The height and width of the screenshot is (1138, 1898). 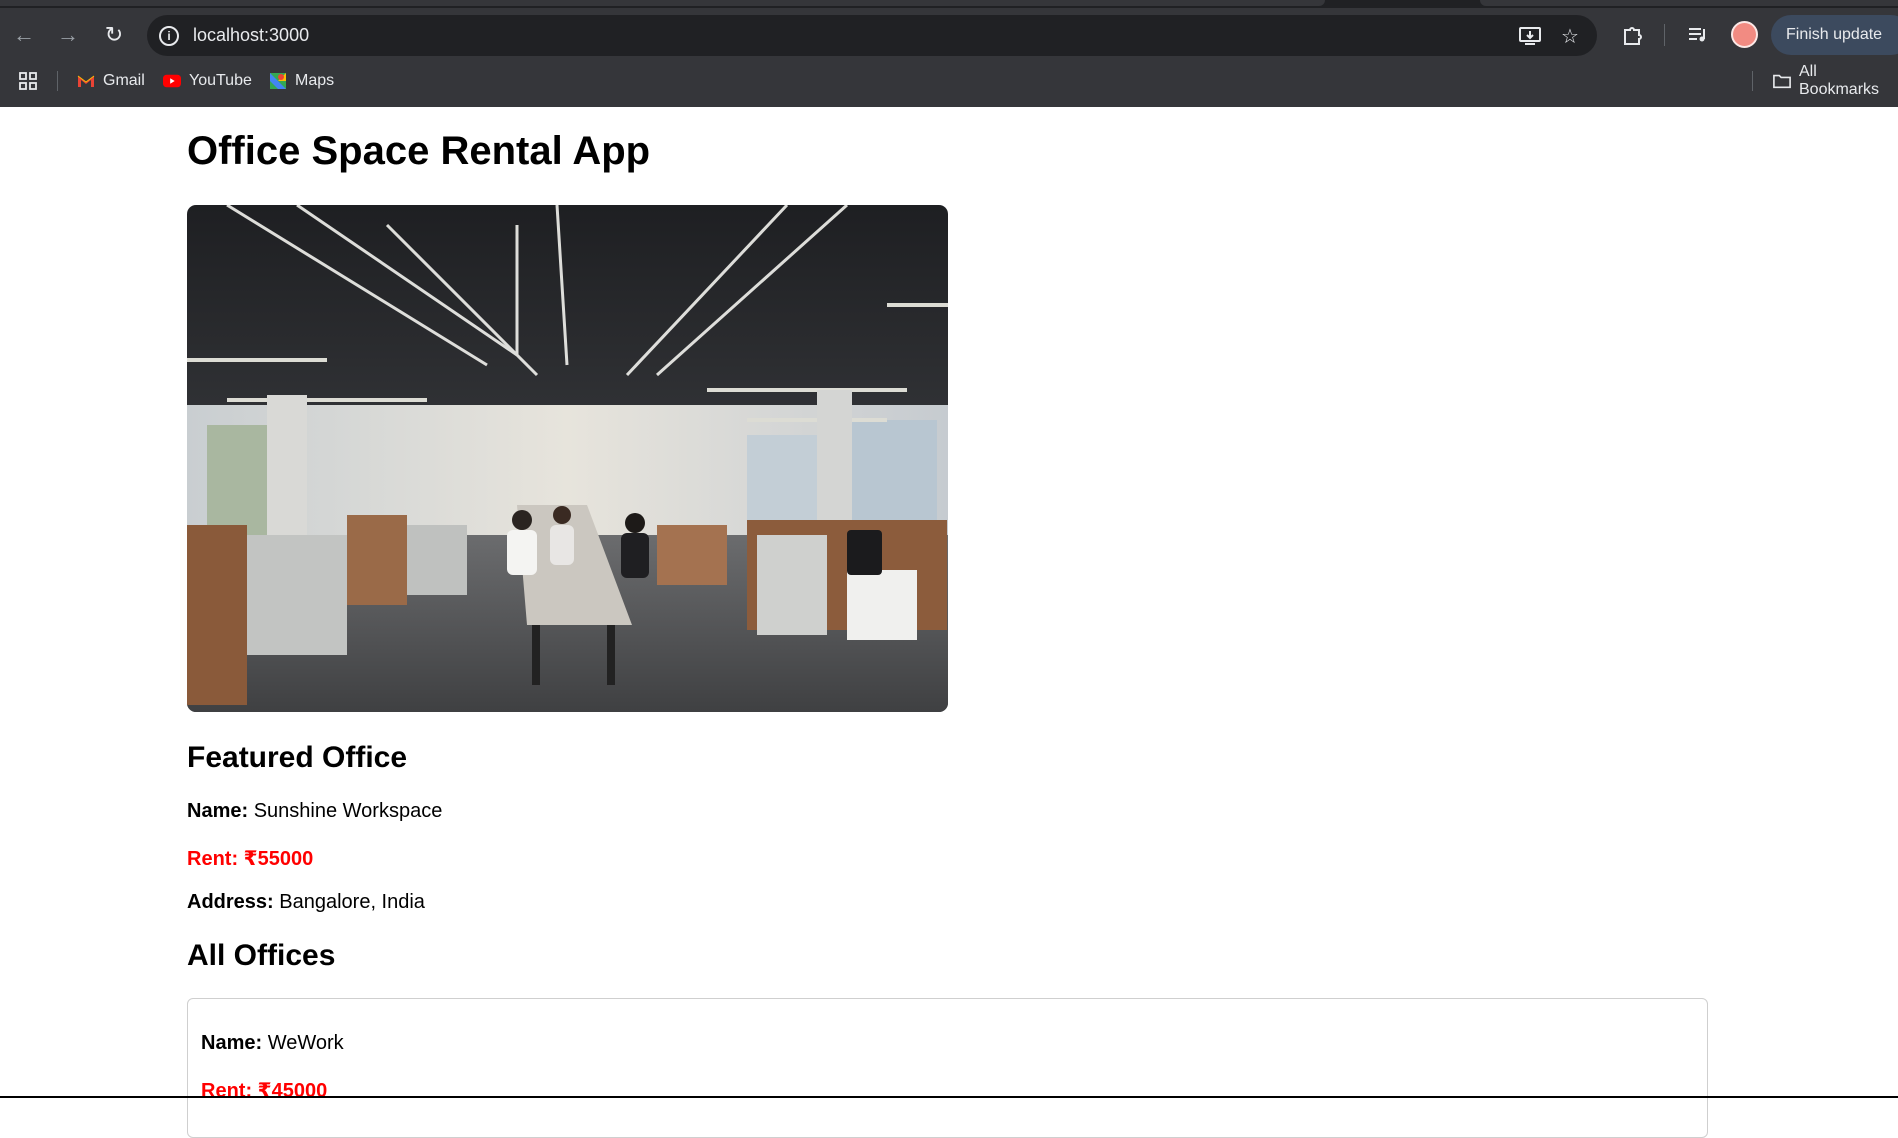 What do you see at coordinates (230, 902) in the screenshot?
I see `address-label: Address:` at bounding box center [230, 902].